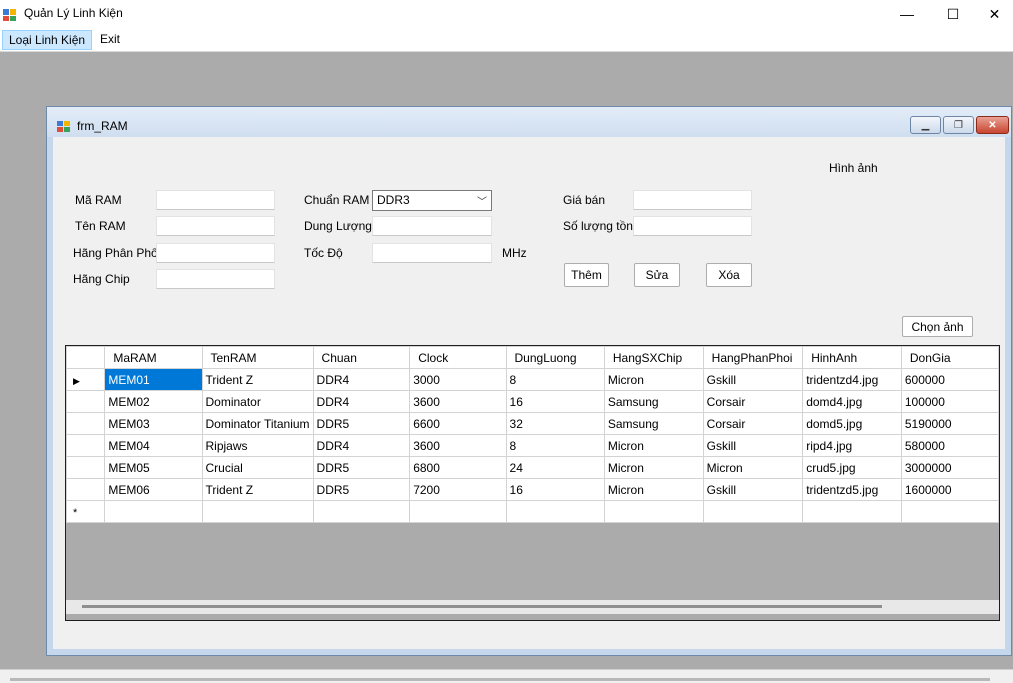 Image resolution: width=1013 pixels, height=683 pixels. I want to click on table-cell: Corsair, so click(753, 401).